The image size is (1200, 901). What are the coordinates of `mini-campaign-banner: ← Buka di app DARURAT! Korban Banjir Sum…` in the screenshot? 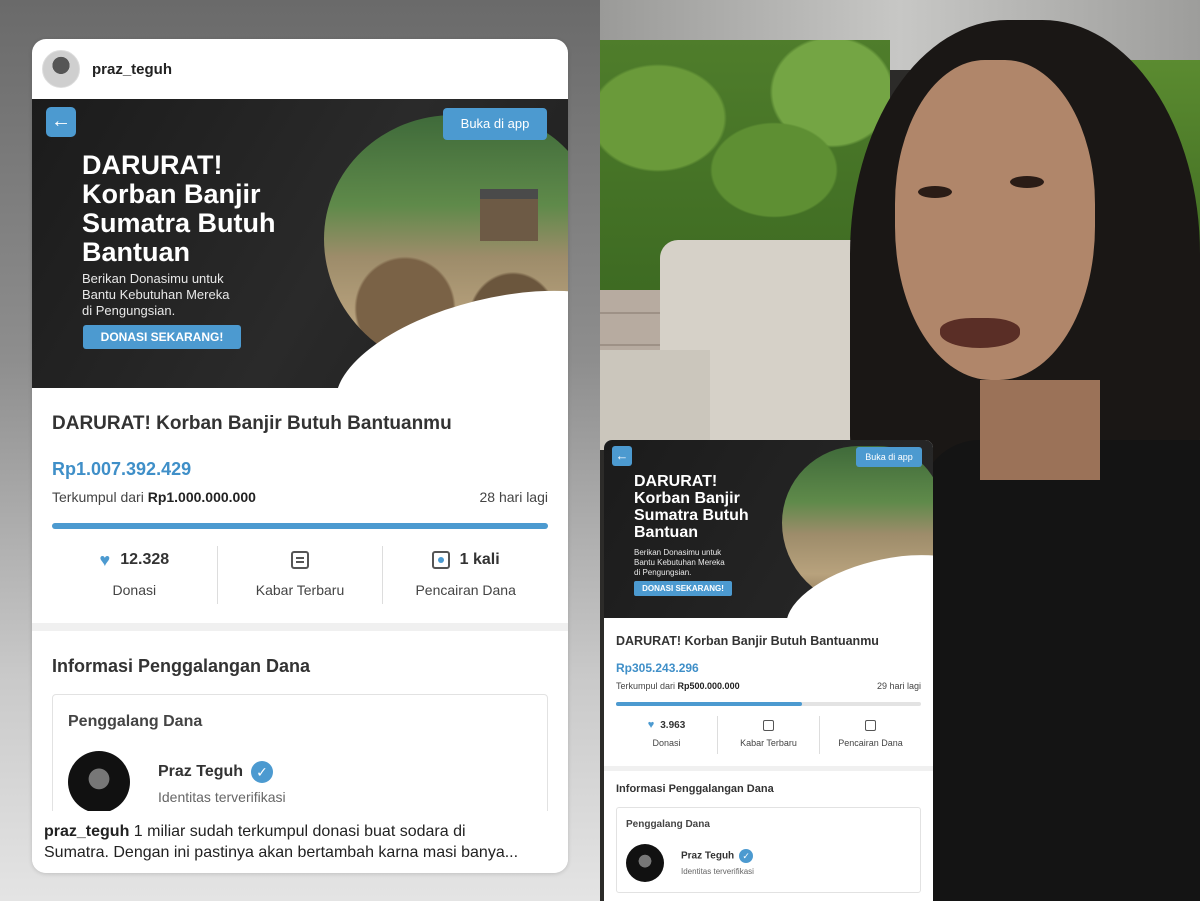 It's located at (768, 529).